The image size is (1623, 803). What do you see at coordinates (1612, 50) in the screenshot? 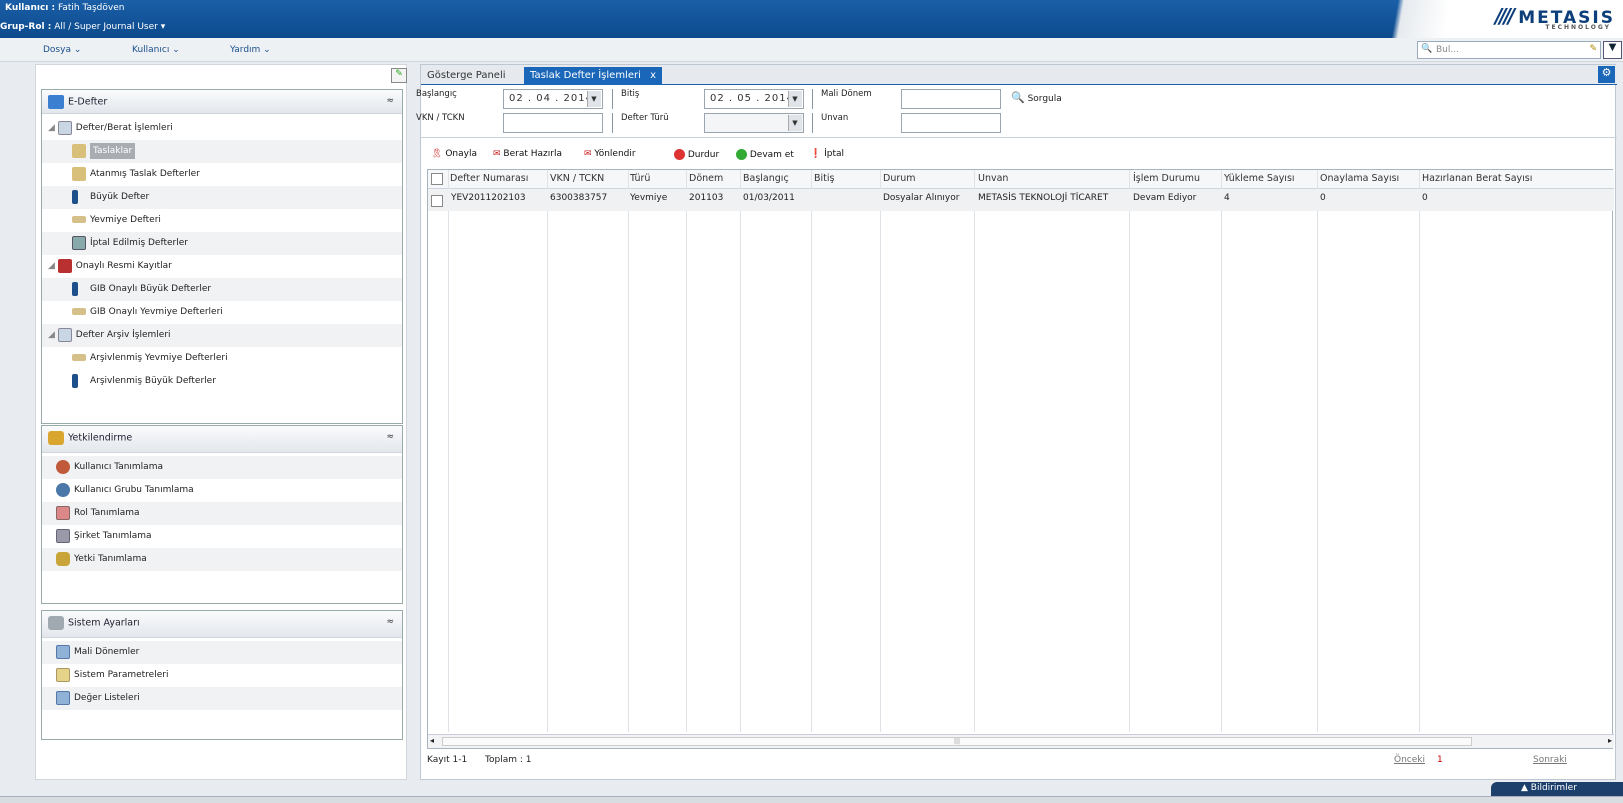
I see `search-dropdown-button: ▼` at bounding box center [1612, 50].